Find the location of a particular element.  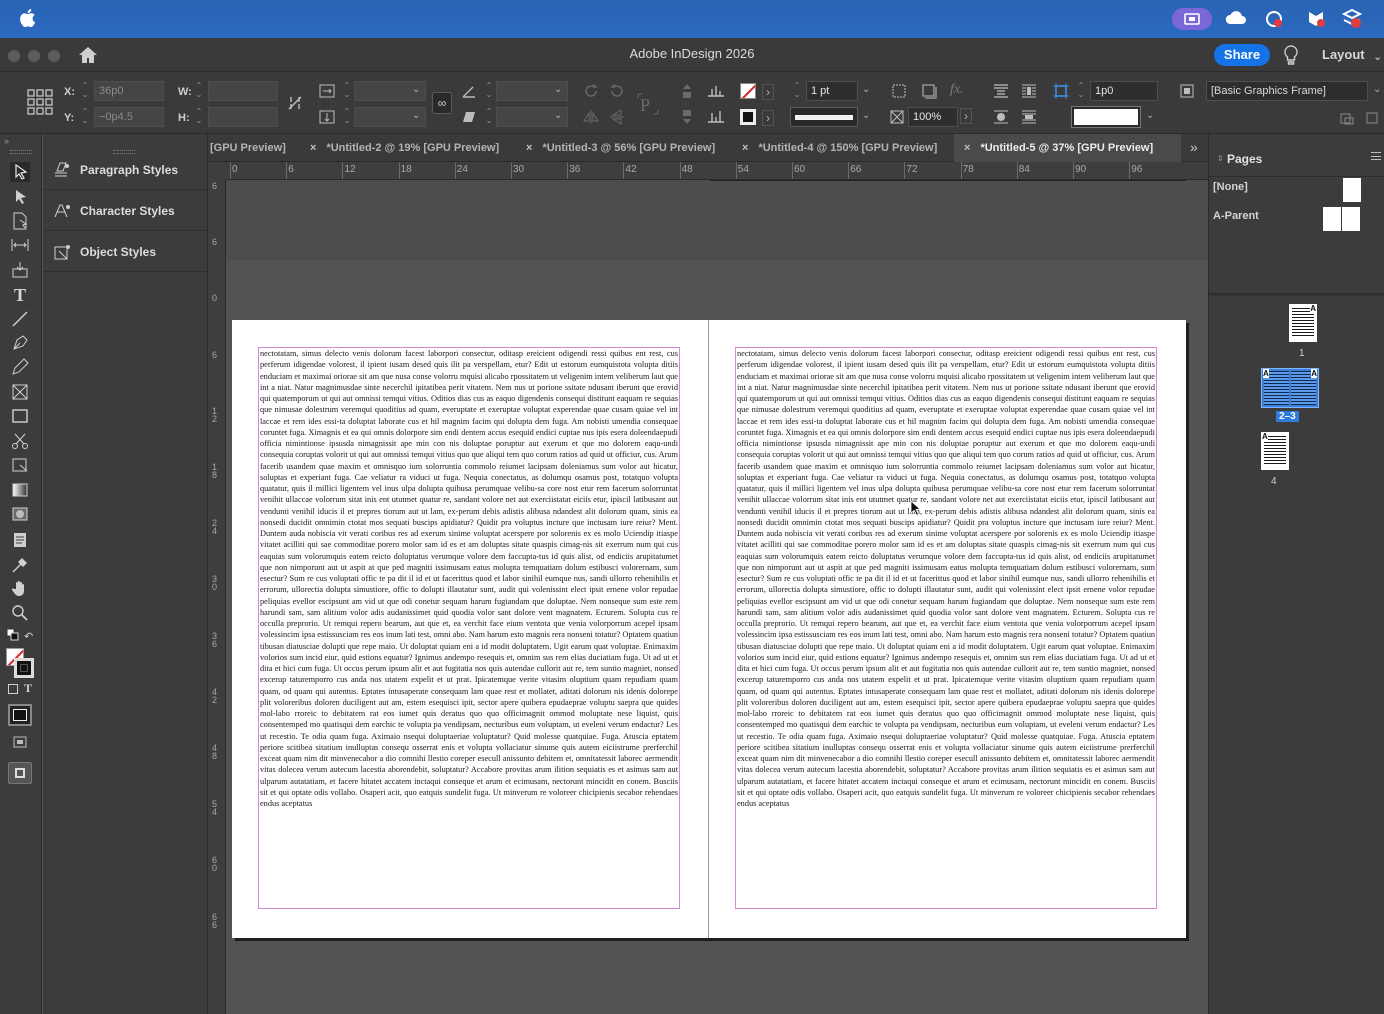

x-position-field: 36p0 is located at coordinates (129, 91).